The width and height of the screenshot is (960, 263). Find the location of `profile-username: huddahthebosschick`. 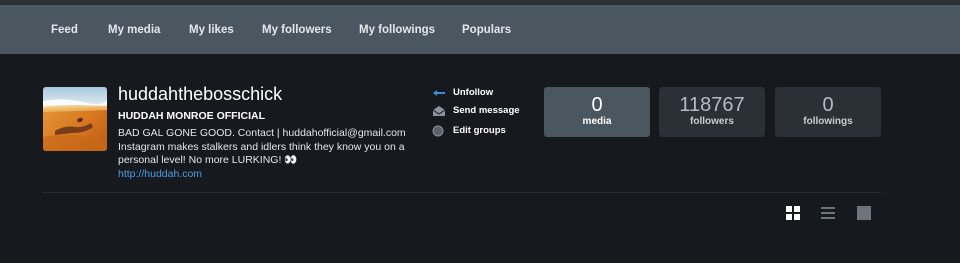

profile-username: huddahthebosschick is located at coordinates (200, 94).